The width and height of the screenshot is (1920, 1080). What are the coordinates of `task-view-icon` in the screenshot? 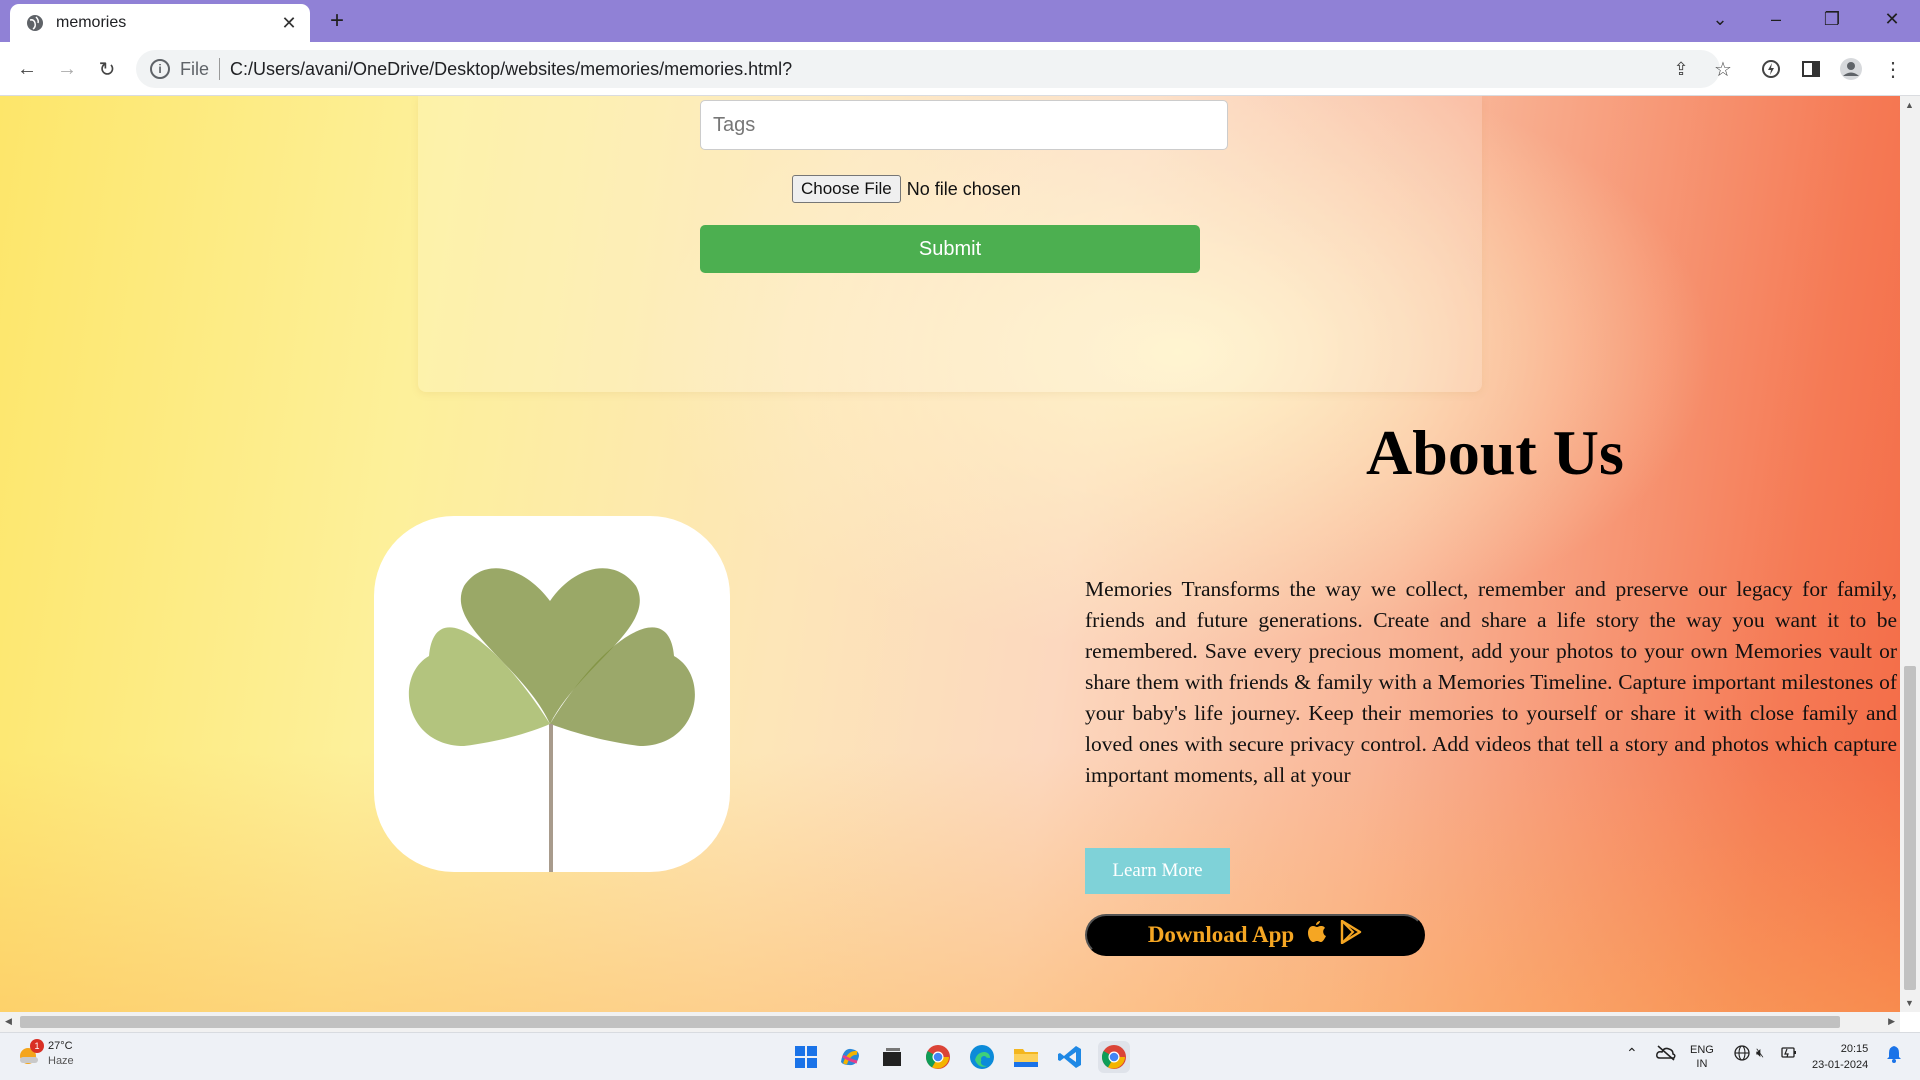 It's located at (892, 1057).